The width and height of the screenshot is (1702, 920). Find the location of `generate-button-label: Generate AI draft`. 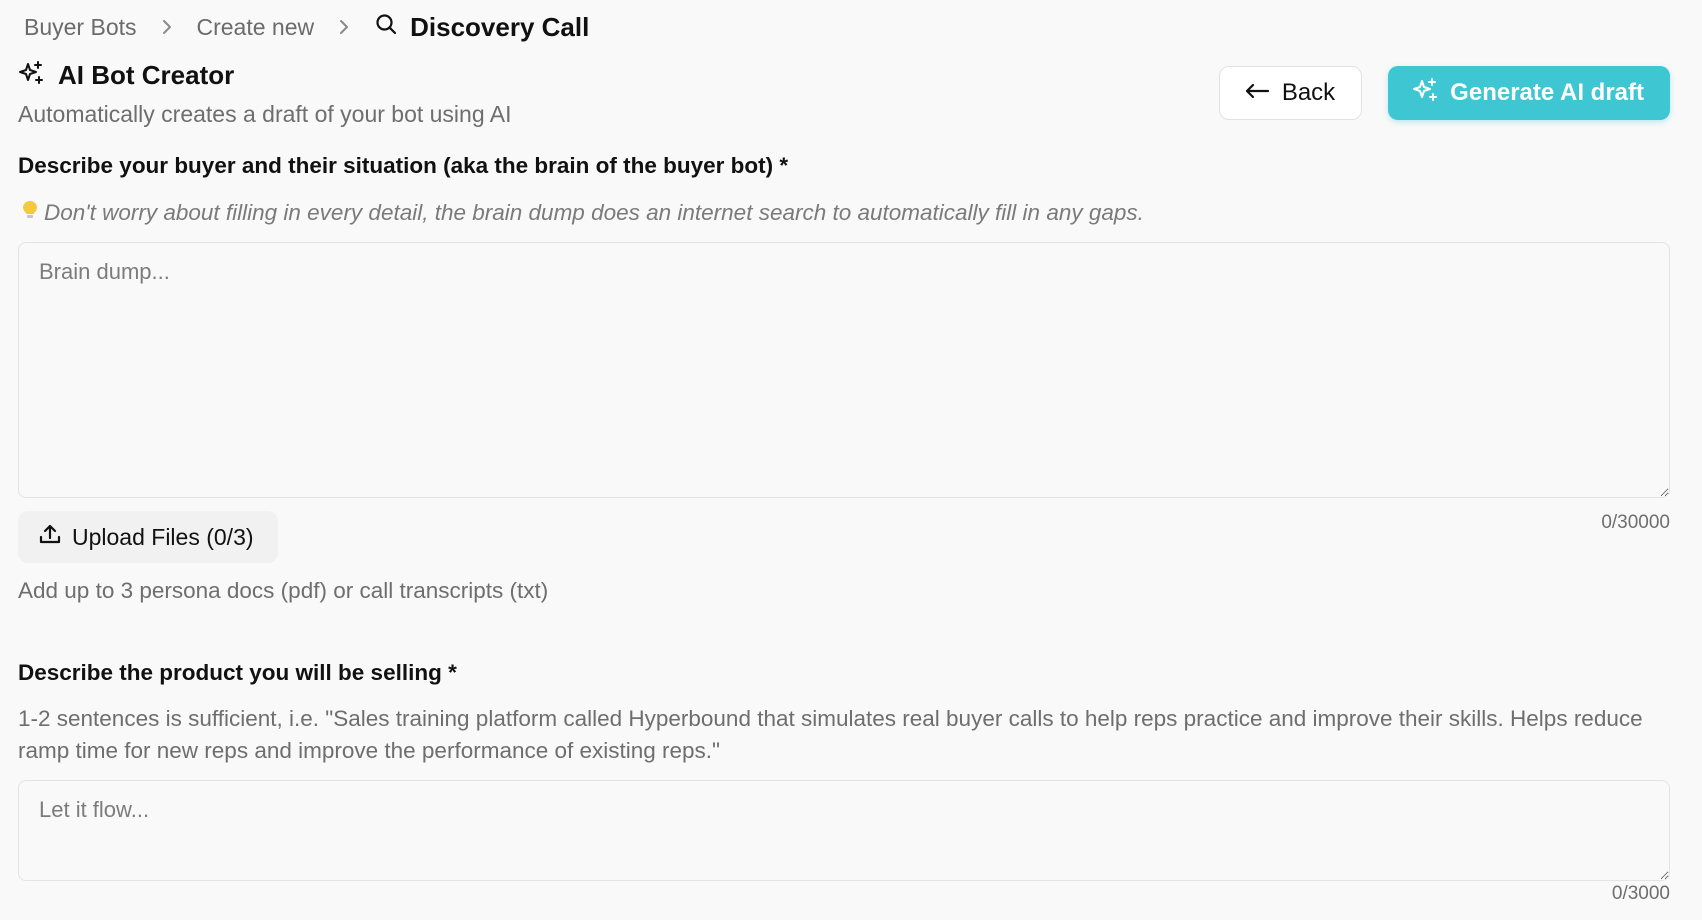

generate-button-label: Generate AI draft is located at coordinates (1547, 92).